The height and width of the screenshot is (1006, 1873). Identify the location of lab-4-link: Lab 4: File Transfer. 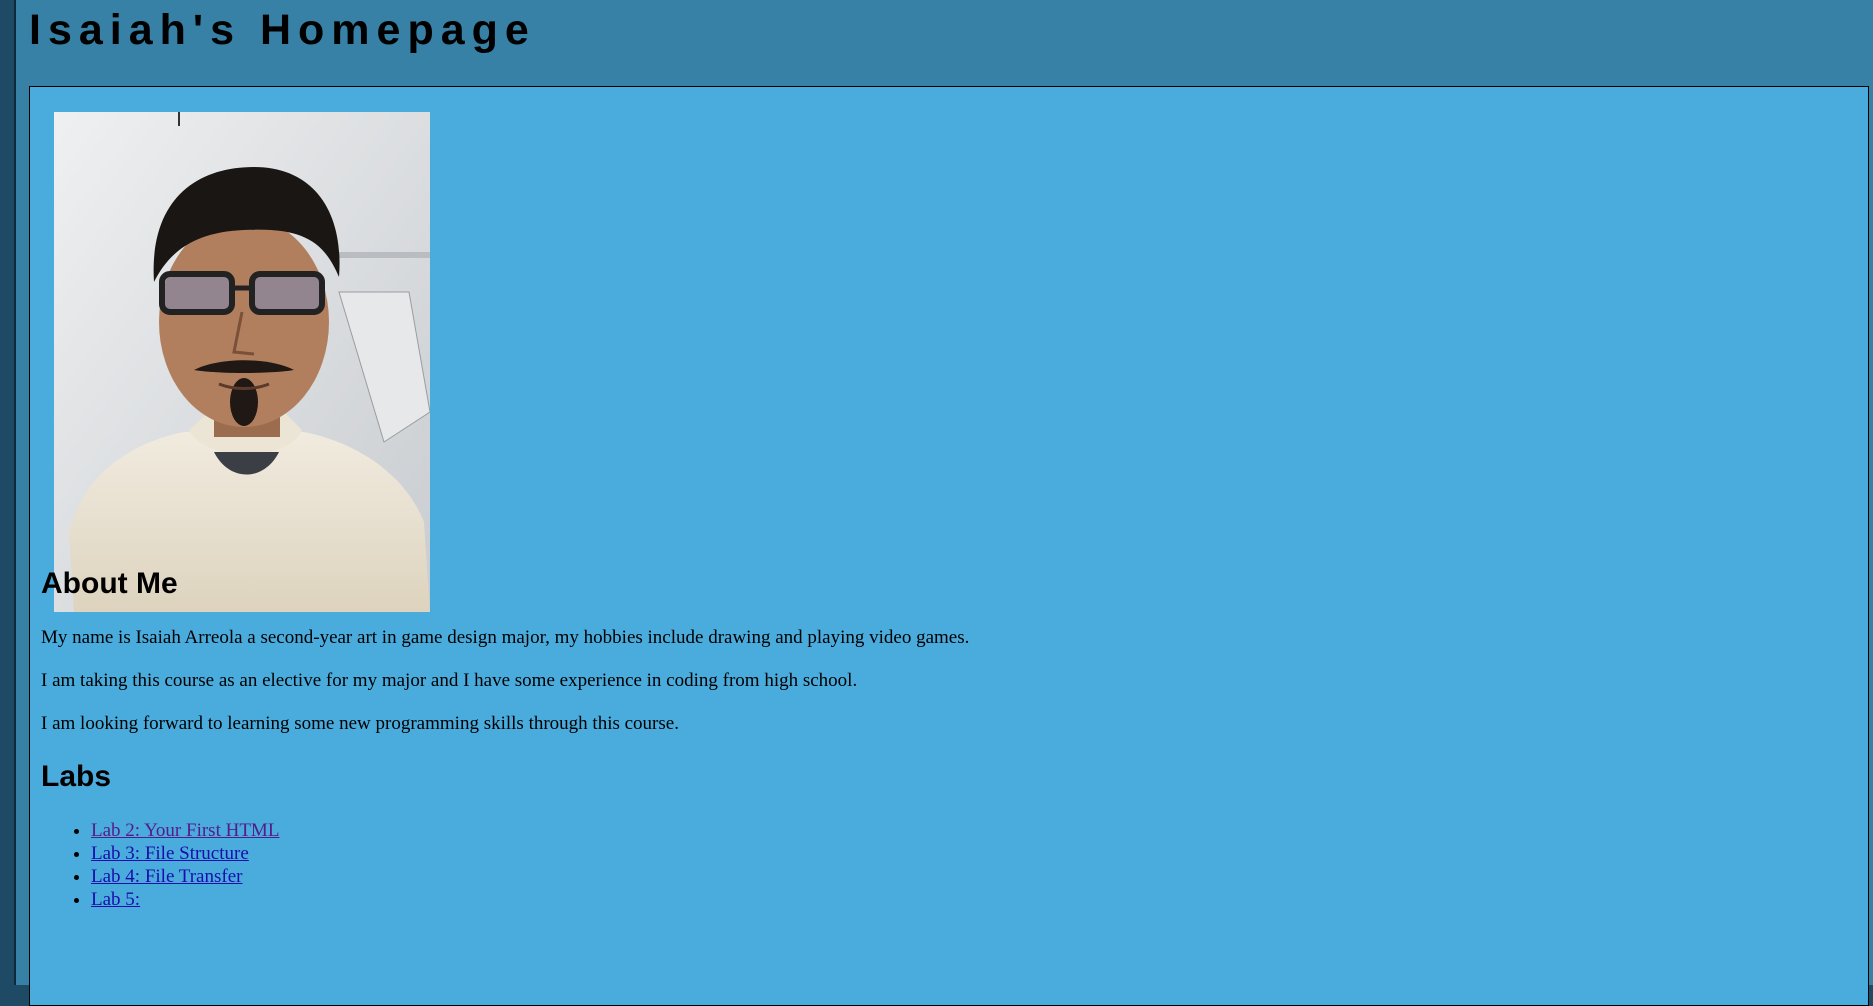
(166, 876).